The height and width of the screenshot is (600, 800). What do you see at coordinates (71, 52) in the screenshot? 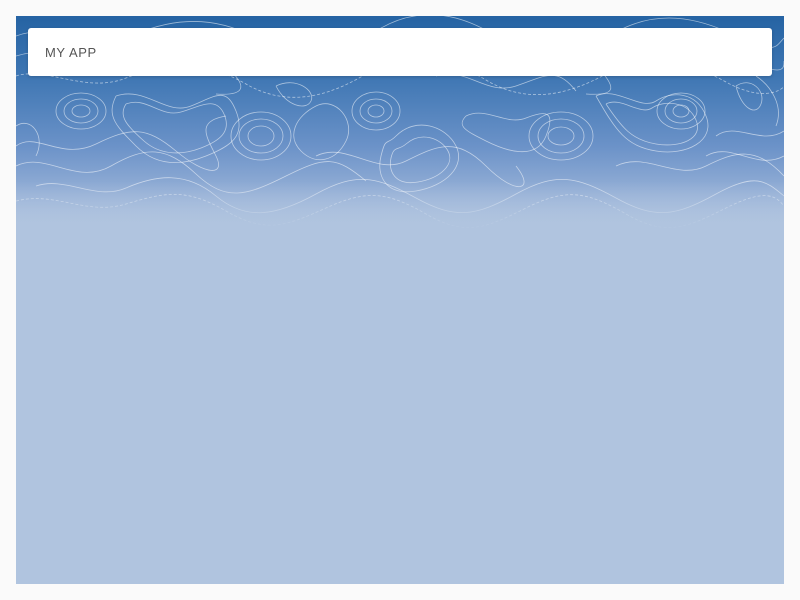
I see `app-title: MY APP` at bounding box center [71, 52].